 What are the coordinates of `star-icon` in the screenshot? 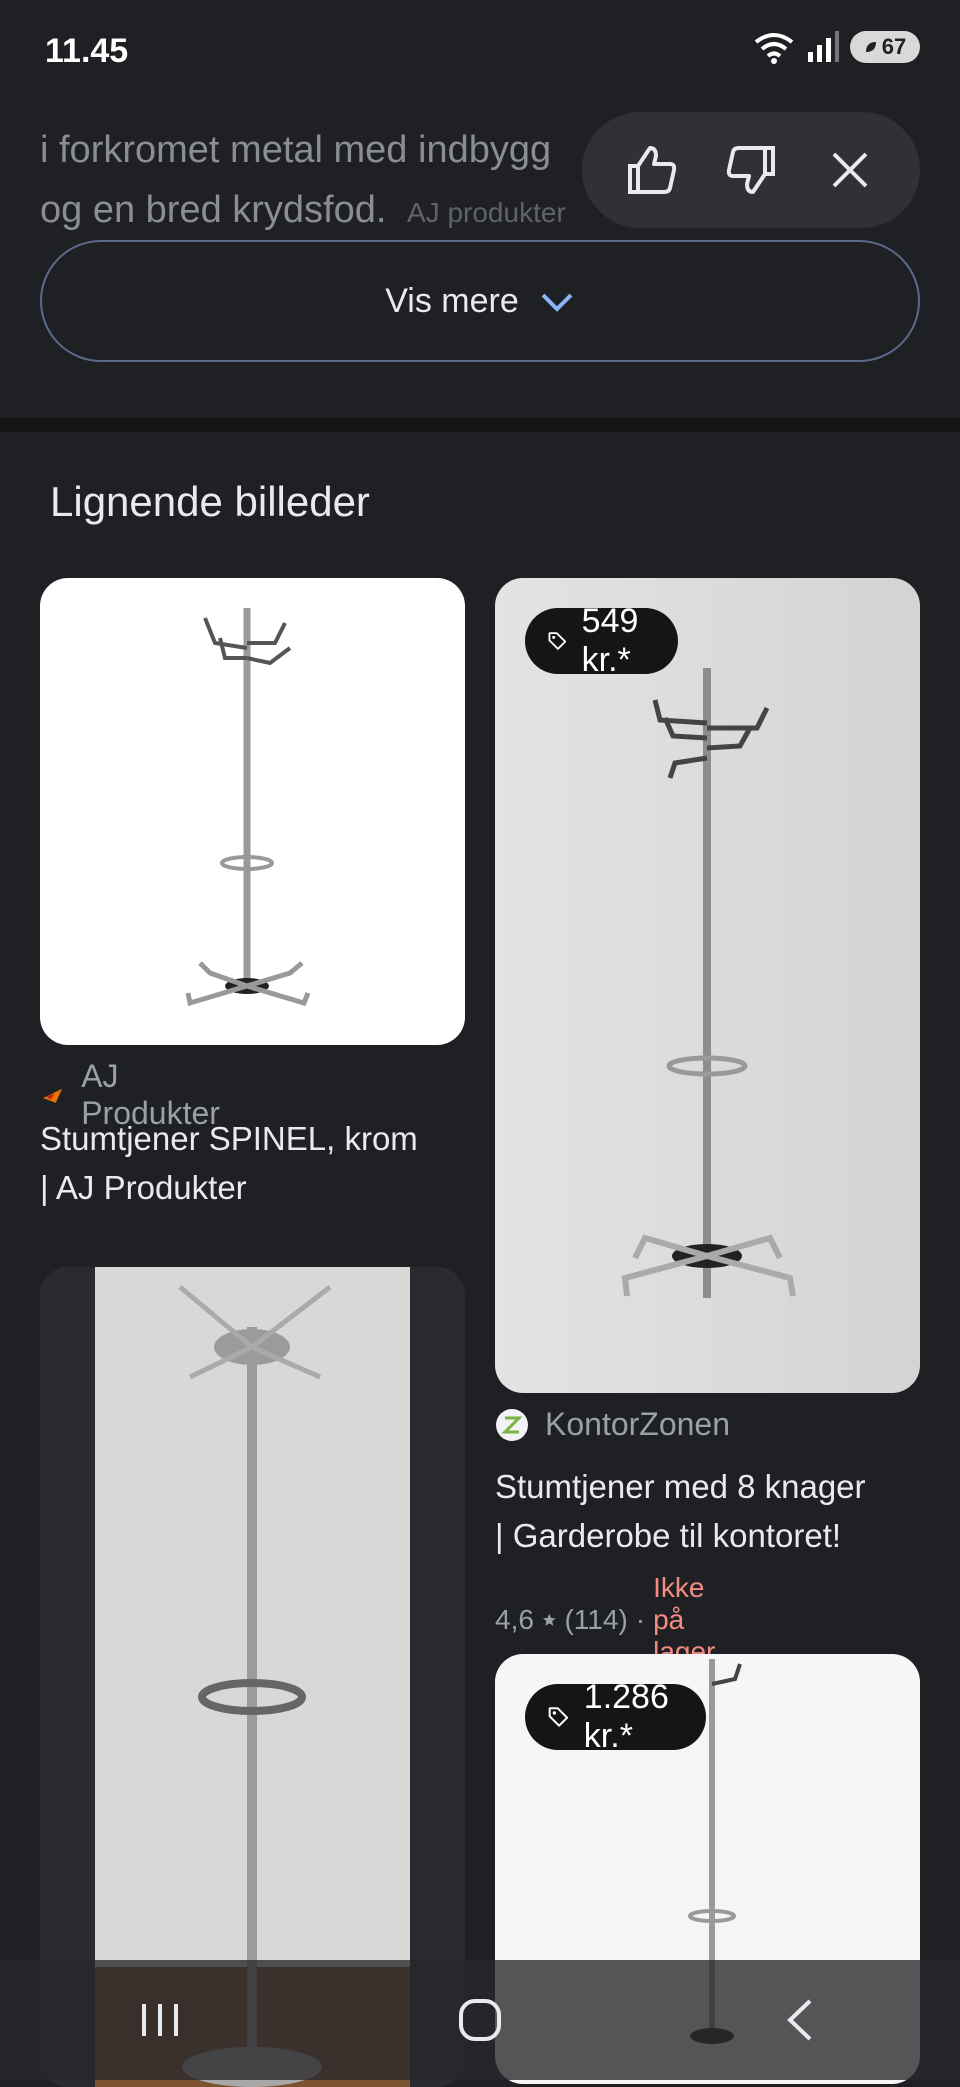 It's located at (549, 1619).